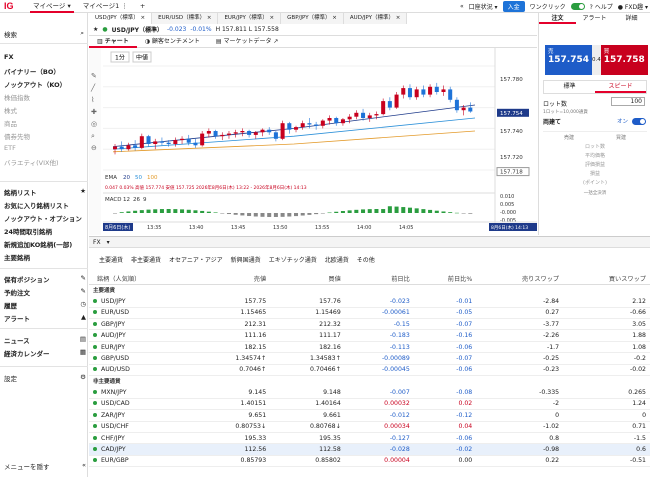  Describe the element at coordinates (45, 292) in the screenshot. I see `sidebar-item-21: 予約注文 ✎` at that location.